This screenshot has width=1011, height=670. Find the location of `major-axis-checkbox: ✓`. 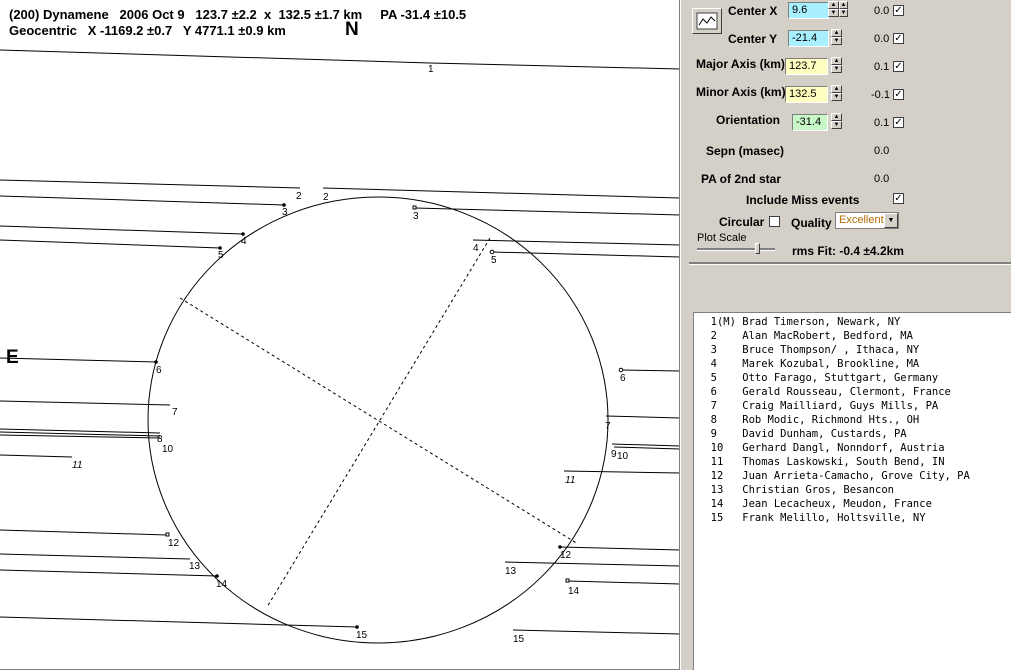

major-axis-checkbox: ✓ is located at coordinates (898, 66).